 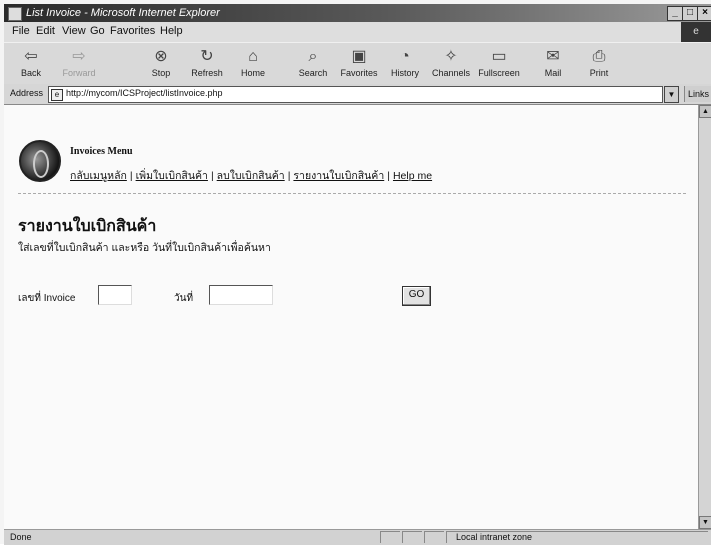 I want to click on address-url: http://mycom/ICSProject/listInvoice.php, so click(x=144, y=93).